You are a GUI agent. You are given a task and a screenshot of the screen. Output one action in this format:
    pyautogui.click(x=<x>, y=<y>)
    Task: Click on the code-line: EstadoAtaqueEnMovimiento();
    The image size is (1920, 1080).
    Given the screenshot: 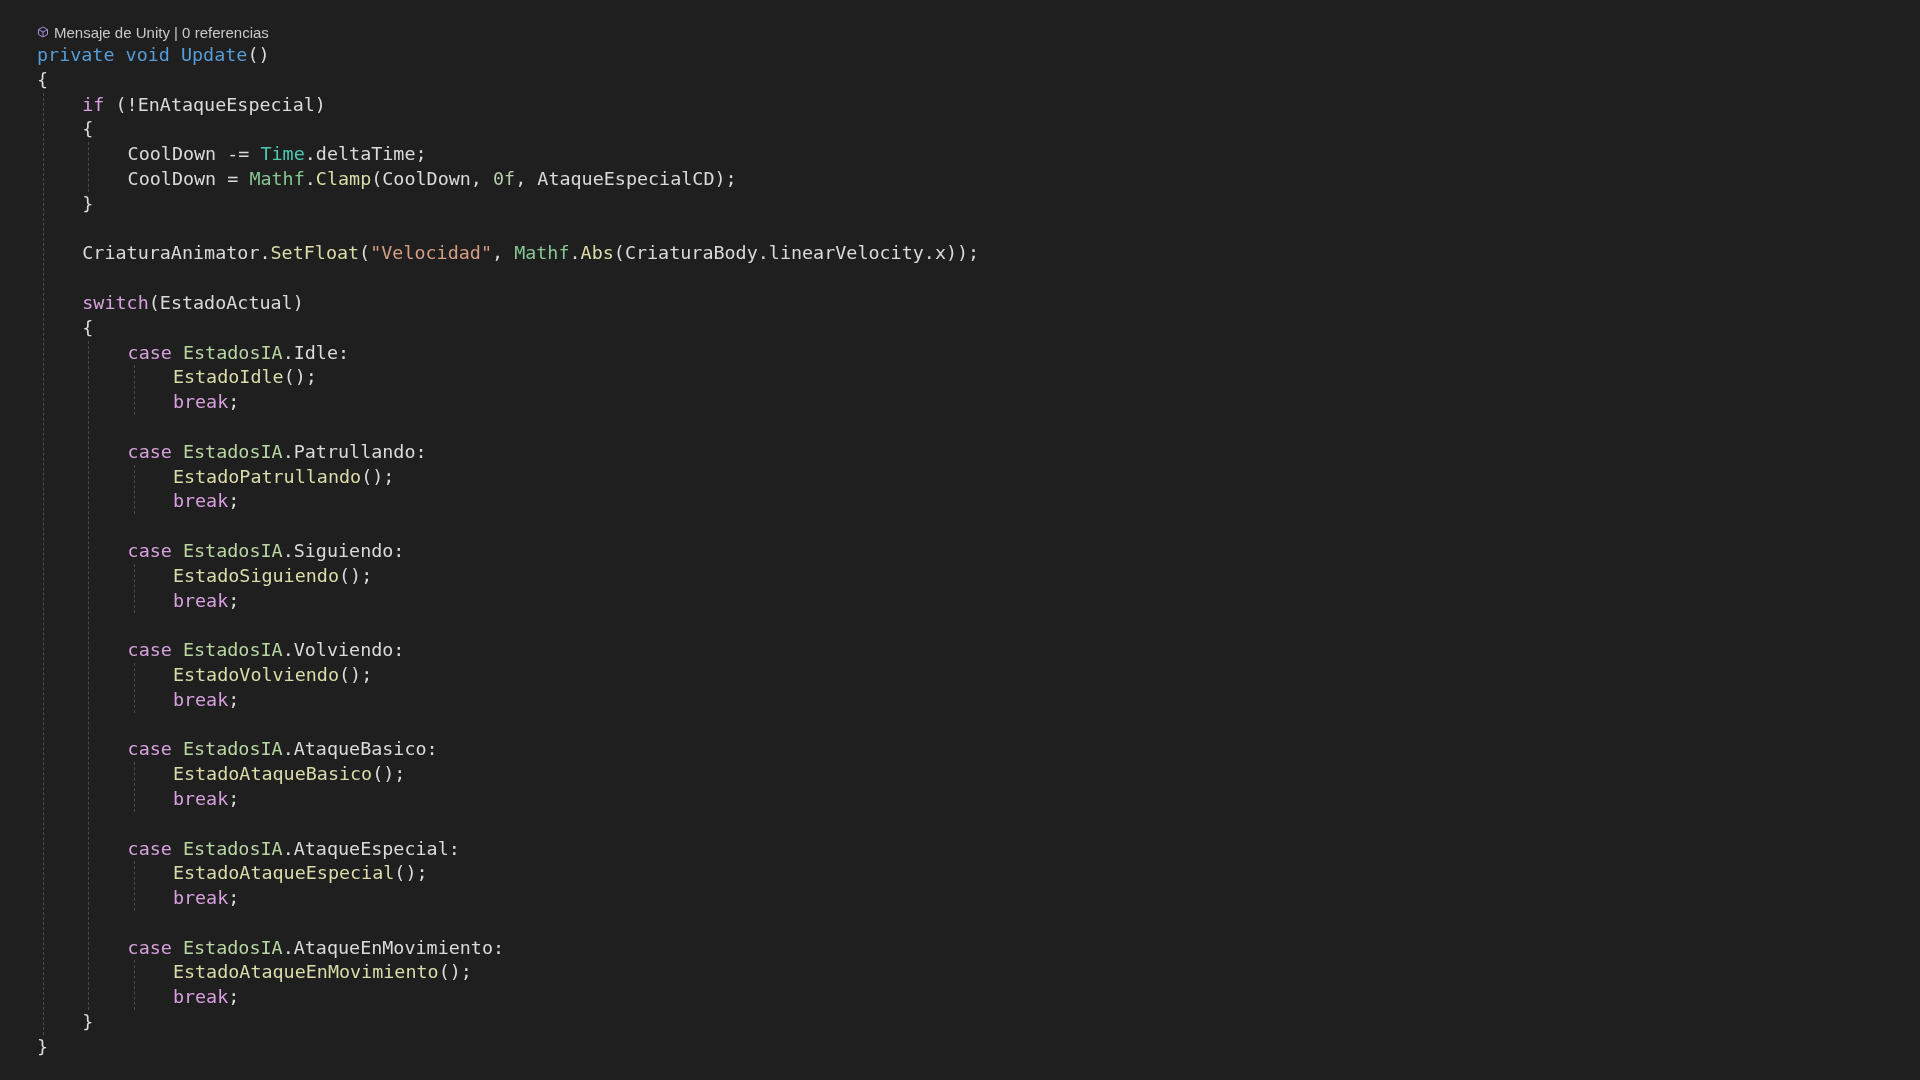 What is the action you would take?
    pyautogui.click(x=322, y=972)
    